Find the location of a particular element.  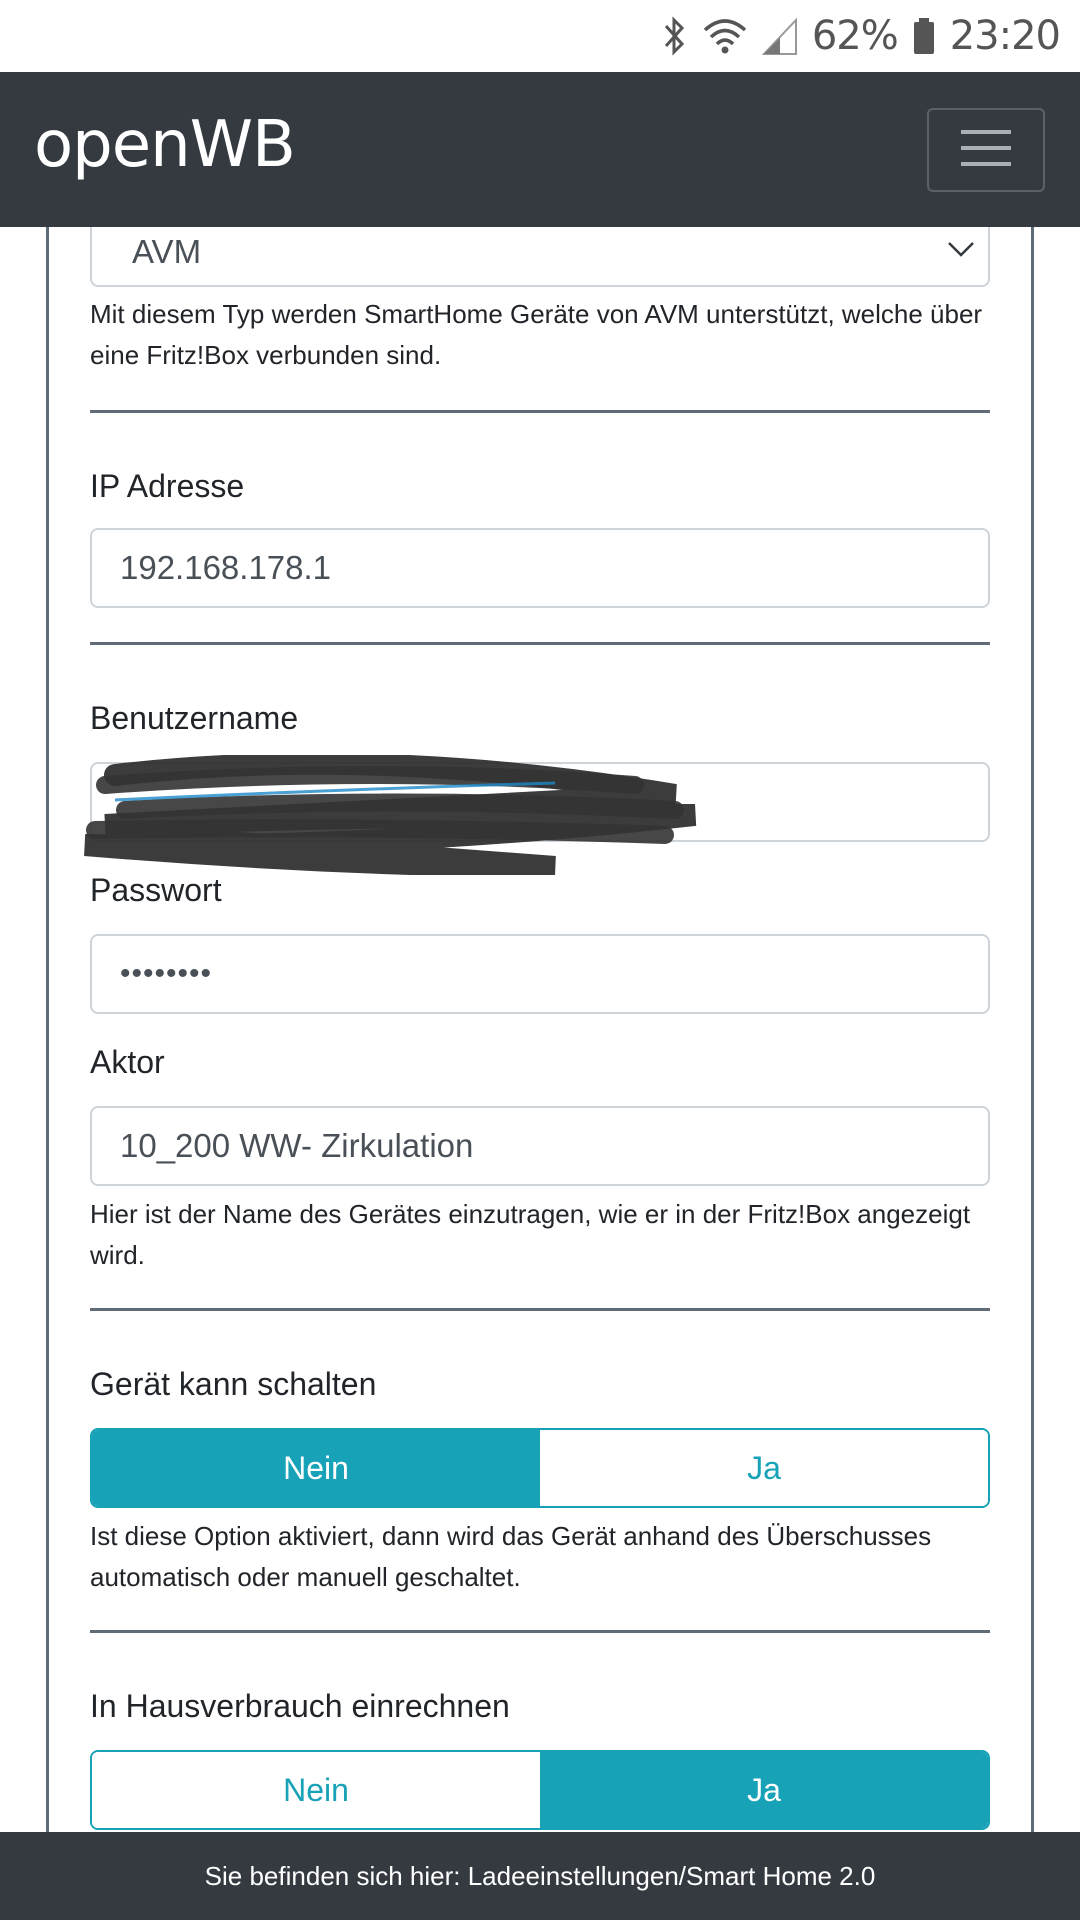

clock: 23:20 is located at coordinates (1005, 36).